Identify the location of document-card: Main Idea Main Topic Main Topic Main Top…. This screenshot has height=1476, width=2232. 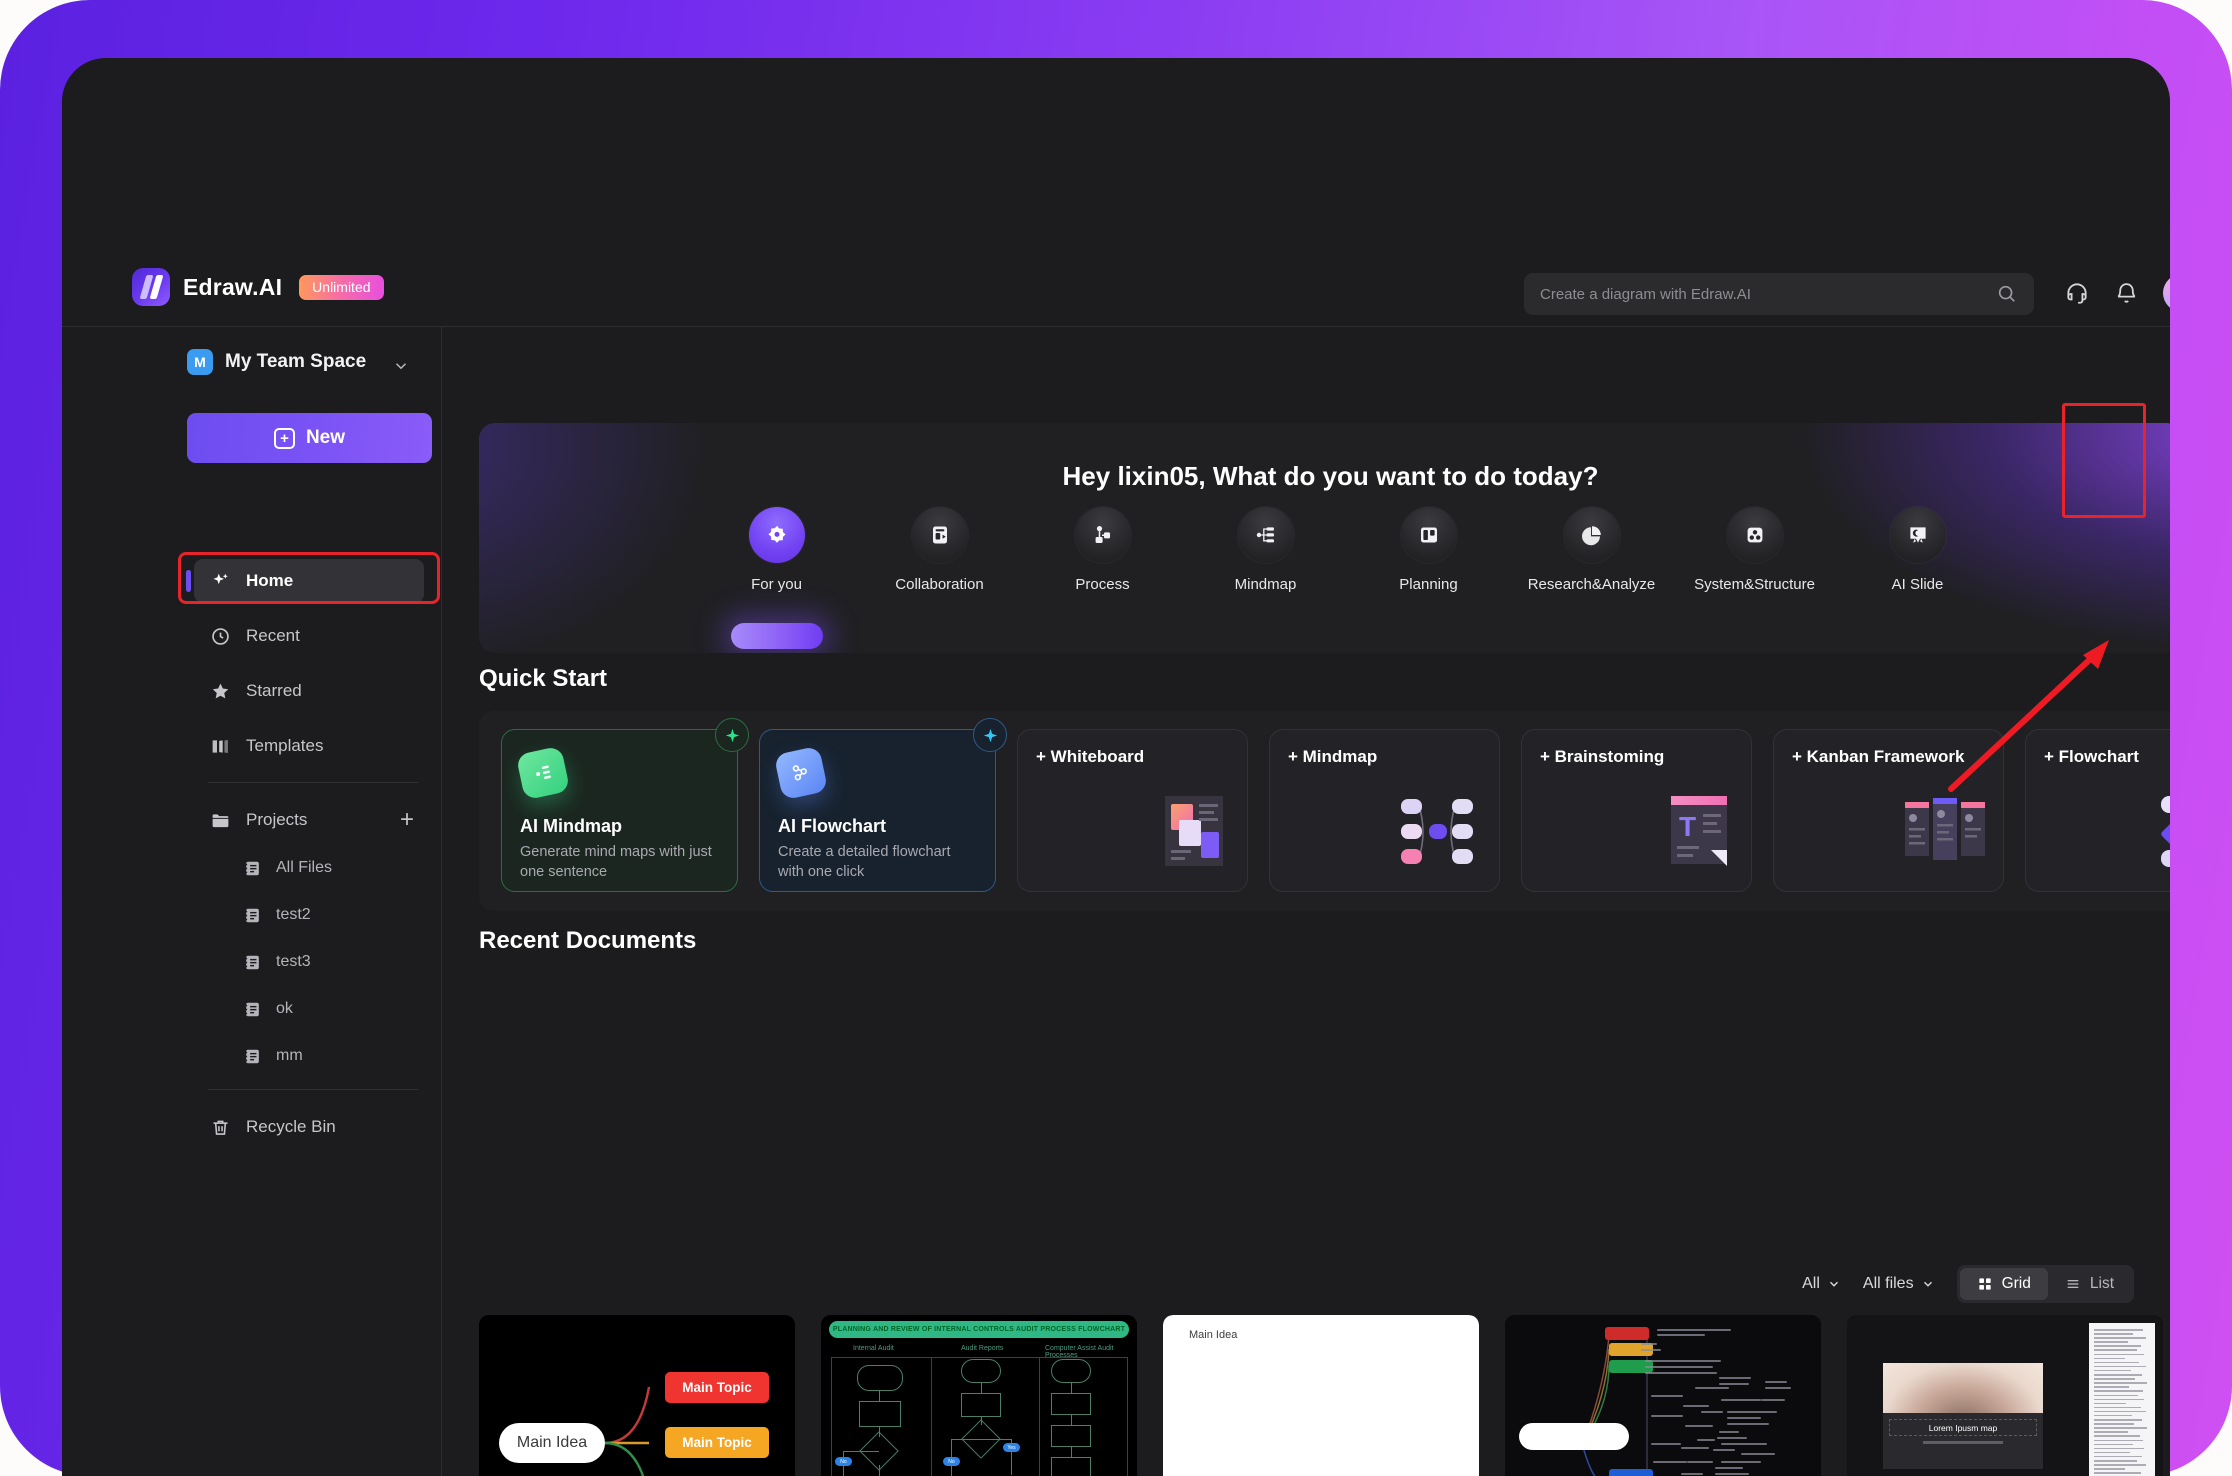
(637, 1395).